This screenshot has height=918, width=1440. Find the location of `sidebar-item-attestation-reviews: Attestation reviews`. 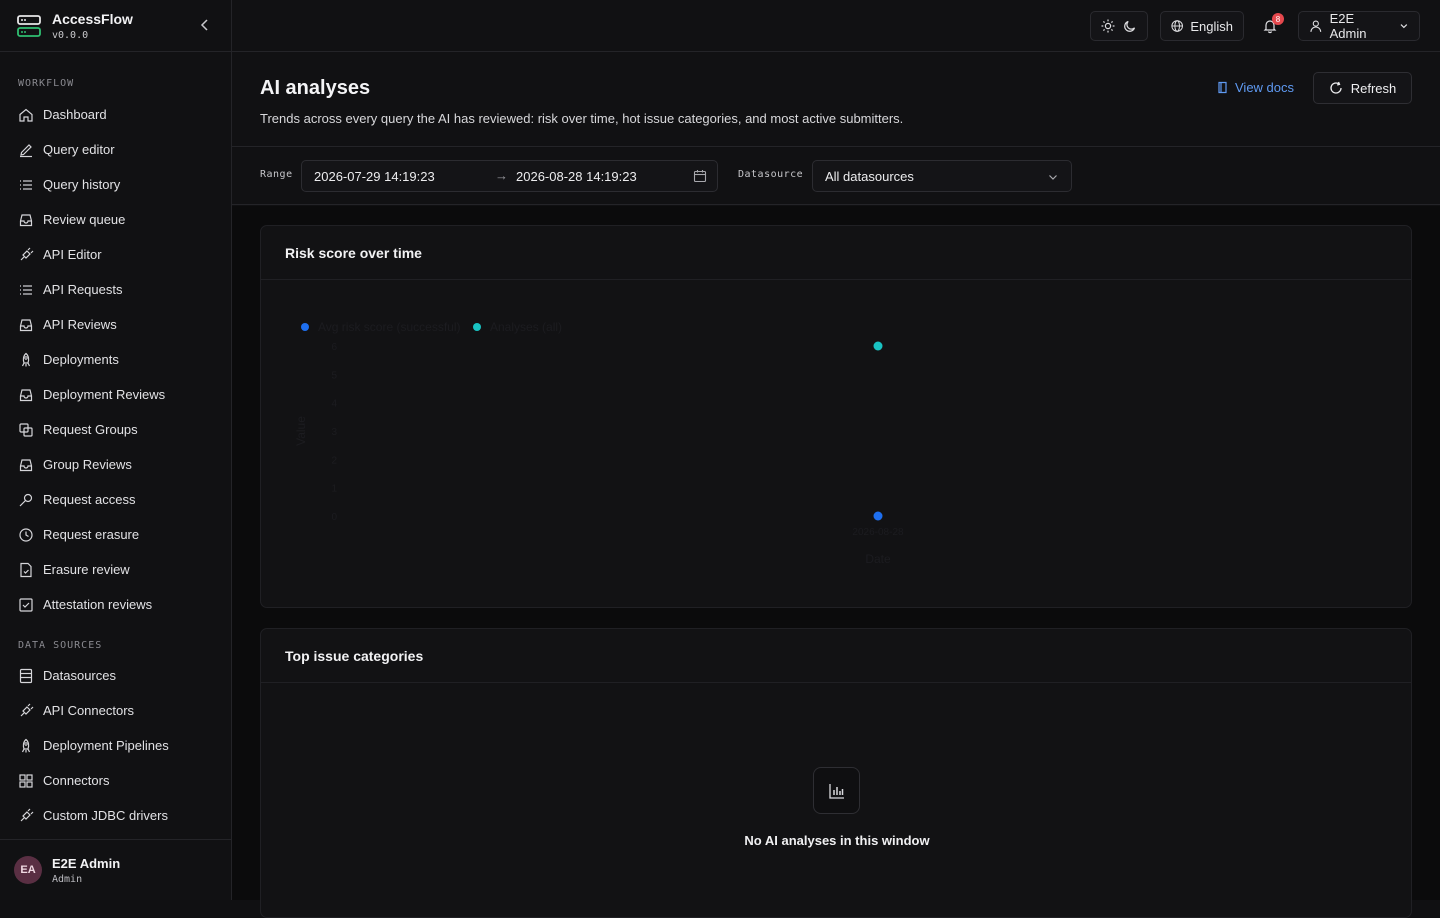

sidebar-item-attestation-reviews: Attestation reviews is located at coordinates (115, 604).